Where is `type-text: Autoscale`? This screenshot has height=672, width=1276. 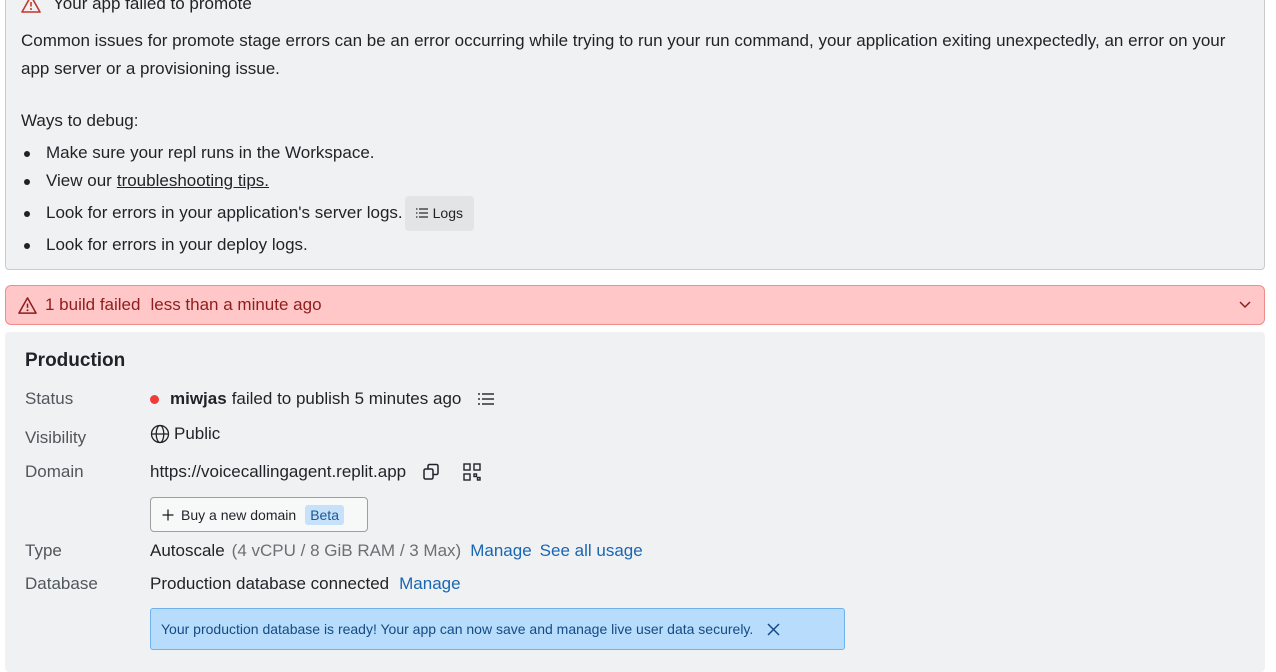
type-text: Autoscale is located at coordinates (187, 550).